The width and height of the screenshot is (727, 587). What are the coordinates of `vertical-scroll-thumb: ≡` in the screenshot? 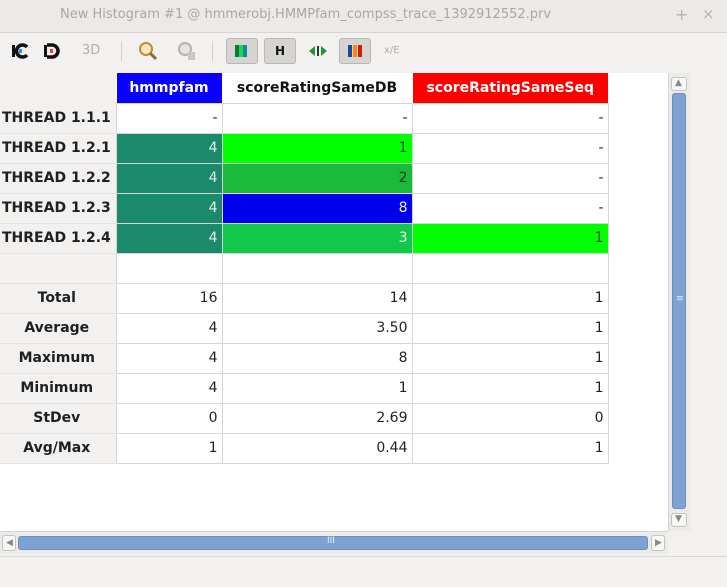 It's located at (679, 301).